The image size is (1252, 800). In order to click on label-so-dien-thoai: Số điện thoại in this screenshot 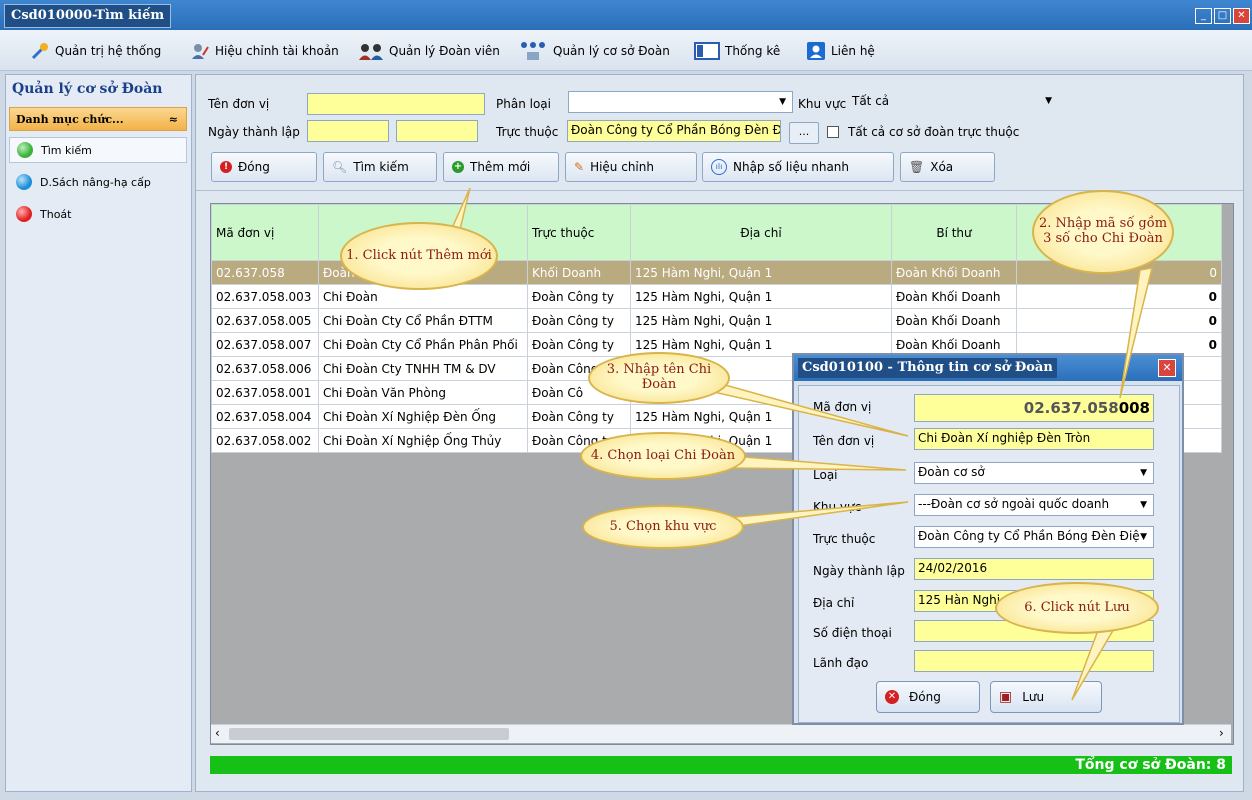, I will do `click(852, 633)`.